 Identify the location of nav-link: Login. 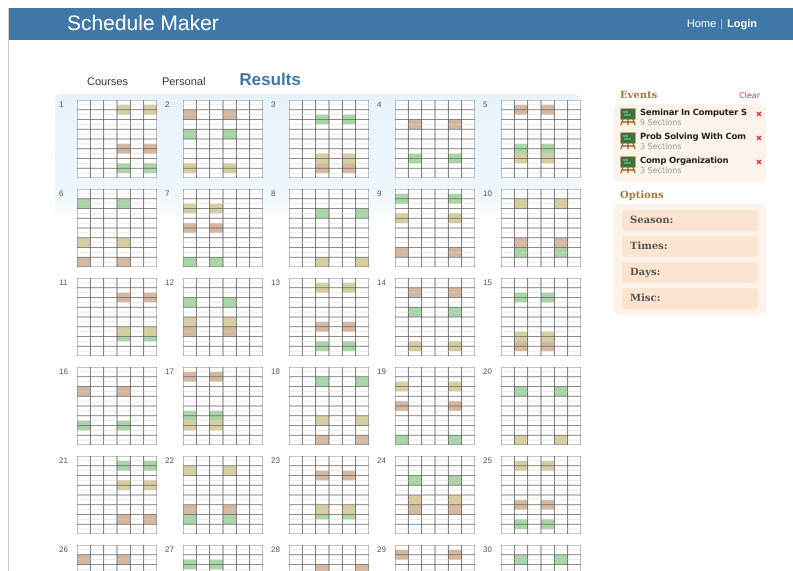
(742, 24).